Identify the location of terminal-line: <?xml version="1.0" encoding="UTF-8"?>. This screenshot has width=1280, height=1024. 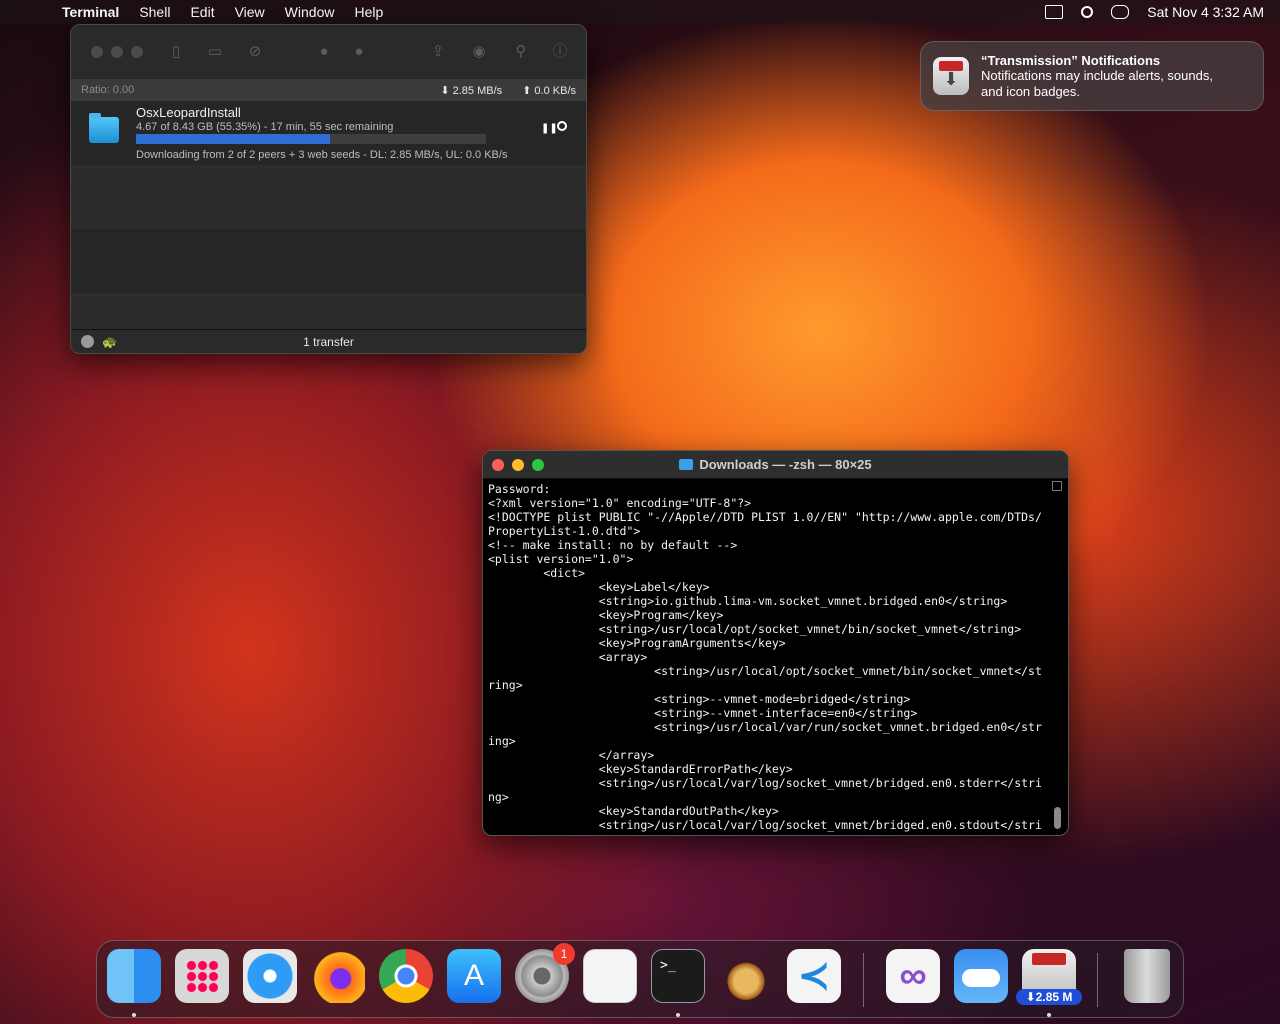
(620, 503).